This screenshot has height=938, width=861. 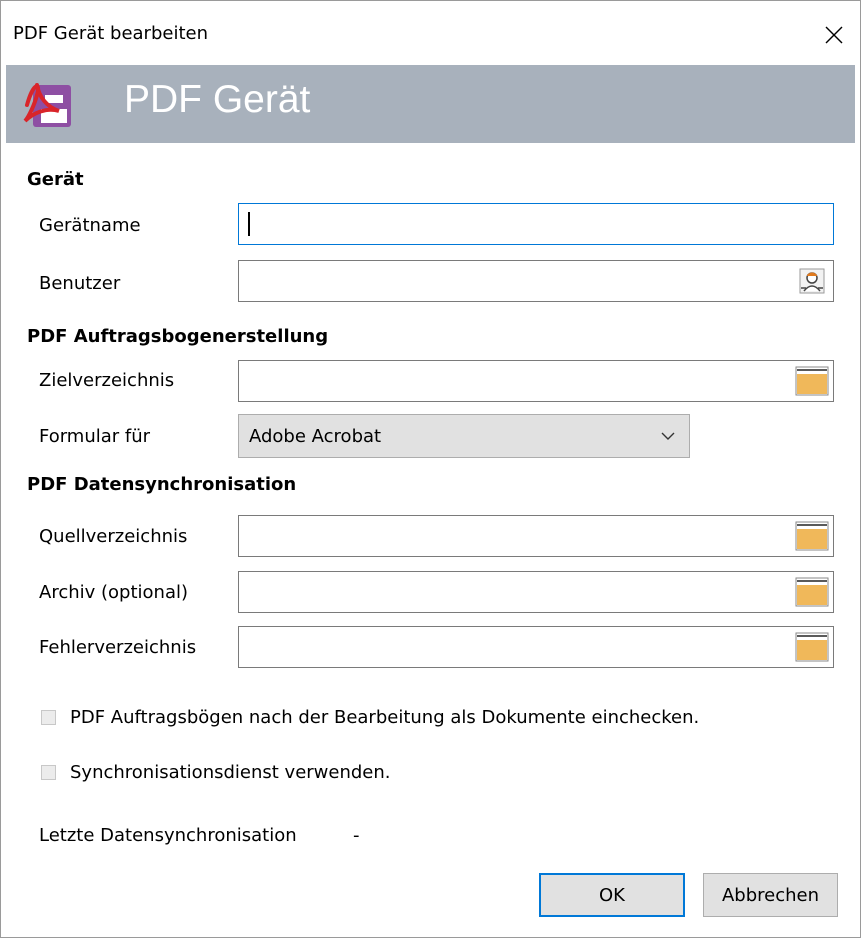 I want to click on source-dir-field, so click(x=536, y=536).